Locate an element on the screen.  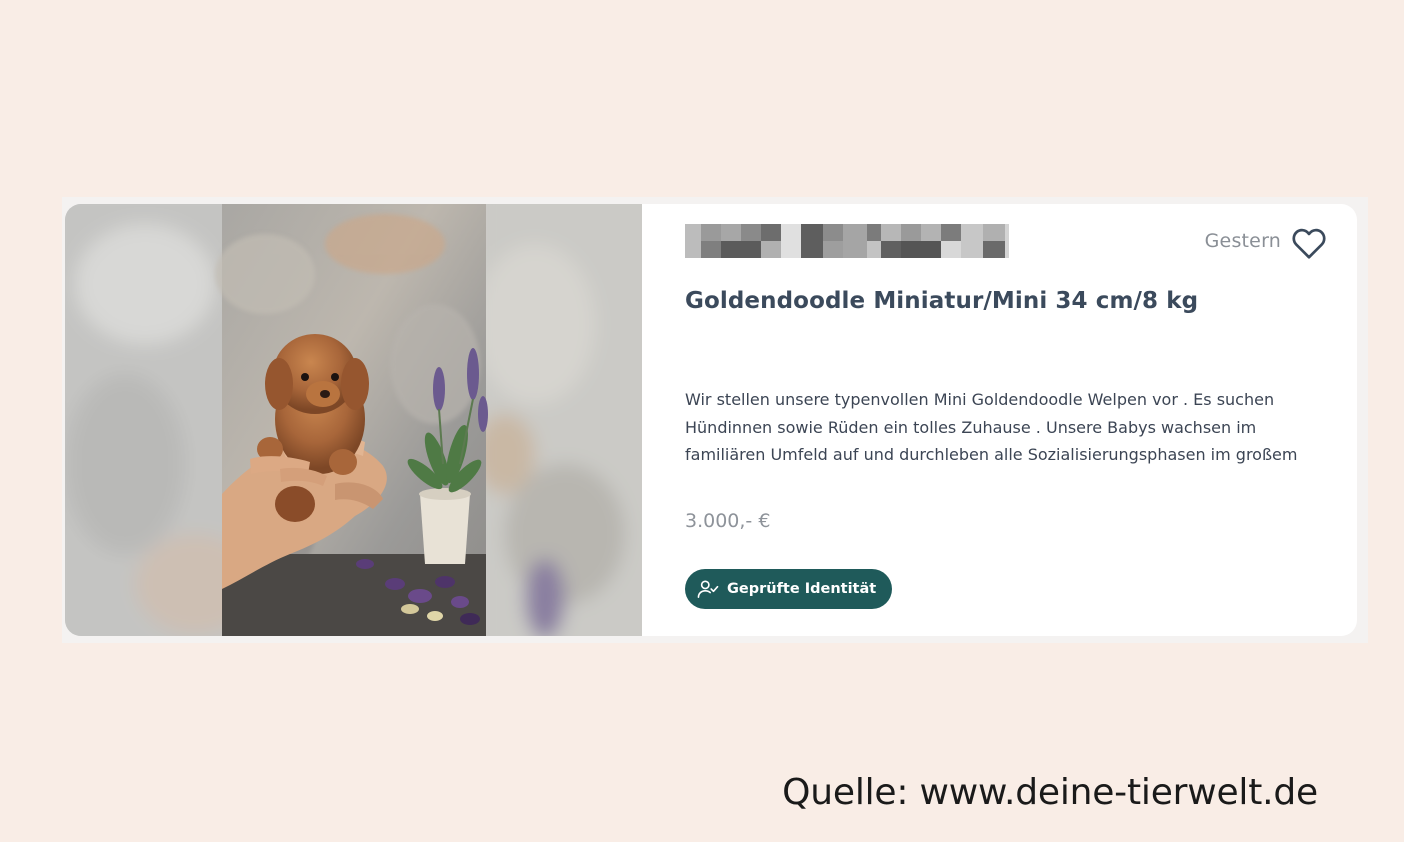
listing-price: 3.000,- € is located at coordinates (728, 521).